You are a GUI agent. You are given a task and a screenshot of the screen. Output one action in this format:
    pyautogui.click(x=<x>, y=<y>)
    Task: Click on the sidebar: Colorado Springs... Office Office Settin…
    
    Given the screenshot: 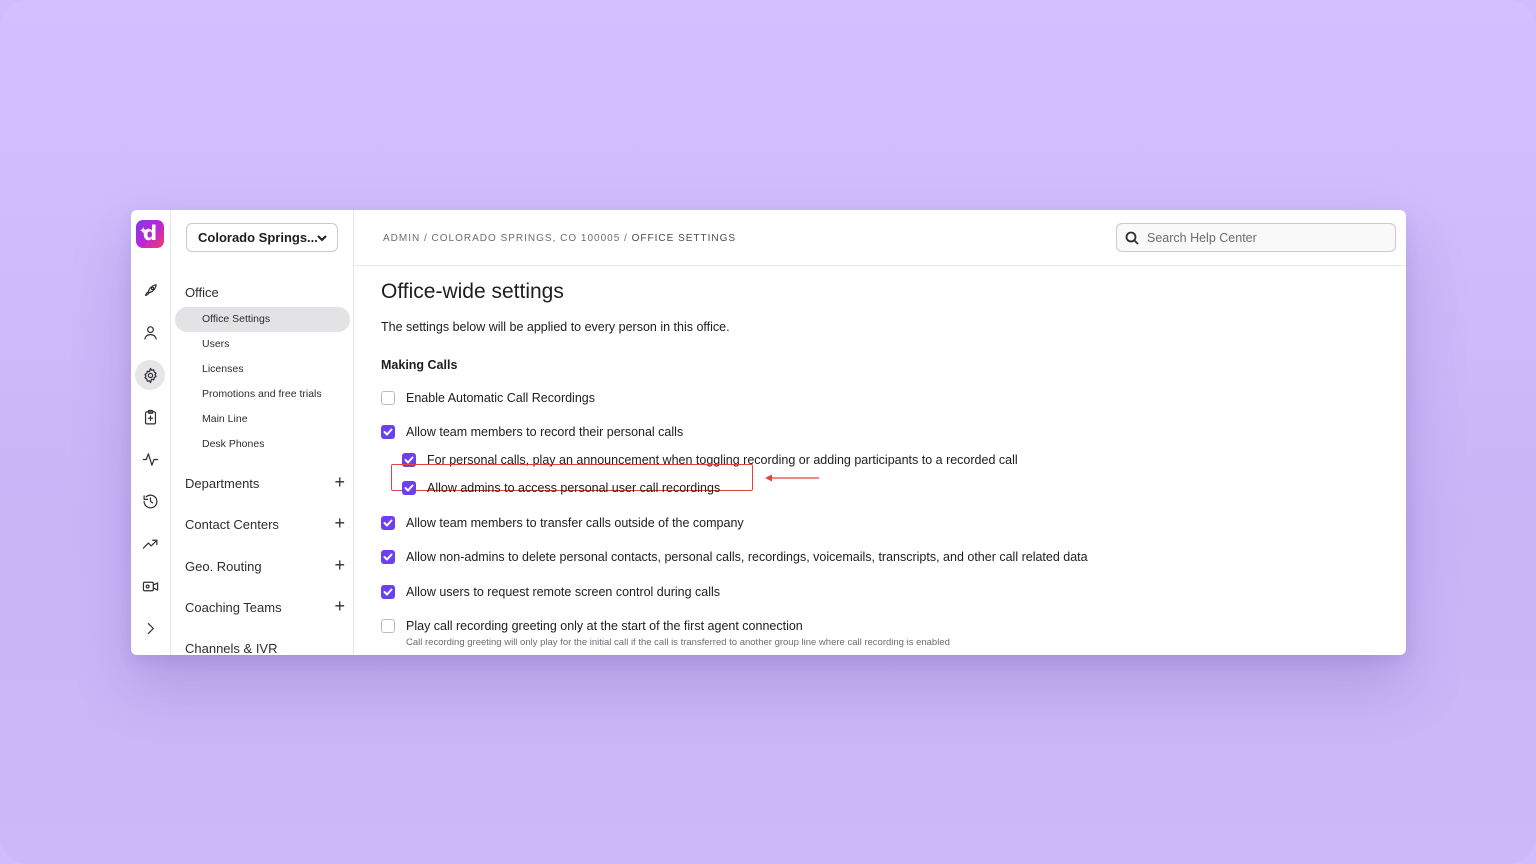 What is the action you would take?
    pyautogui.click(x=263, y=432)
    